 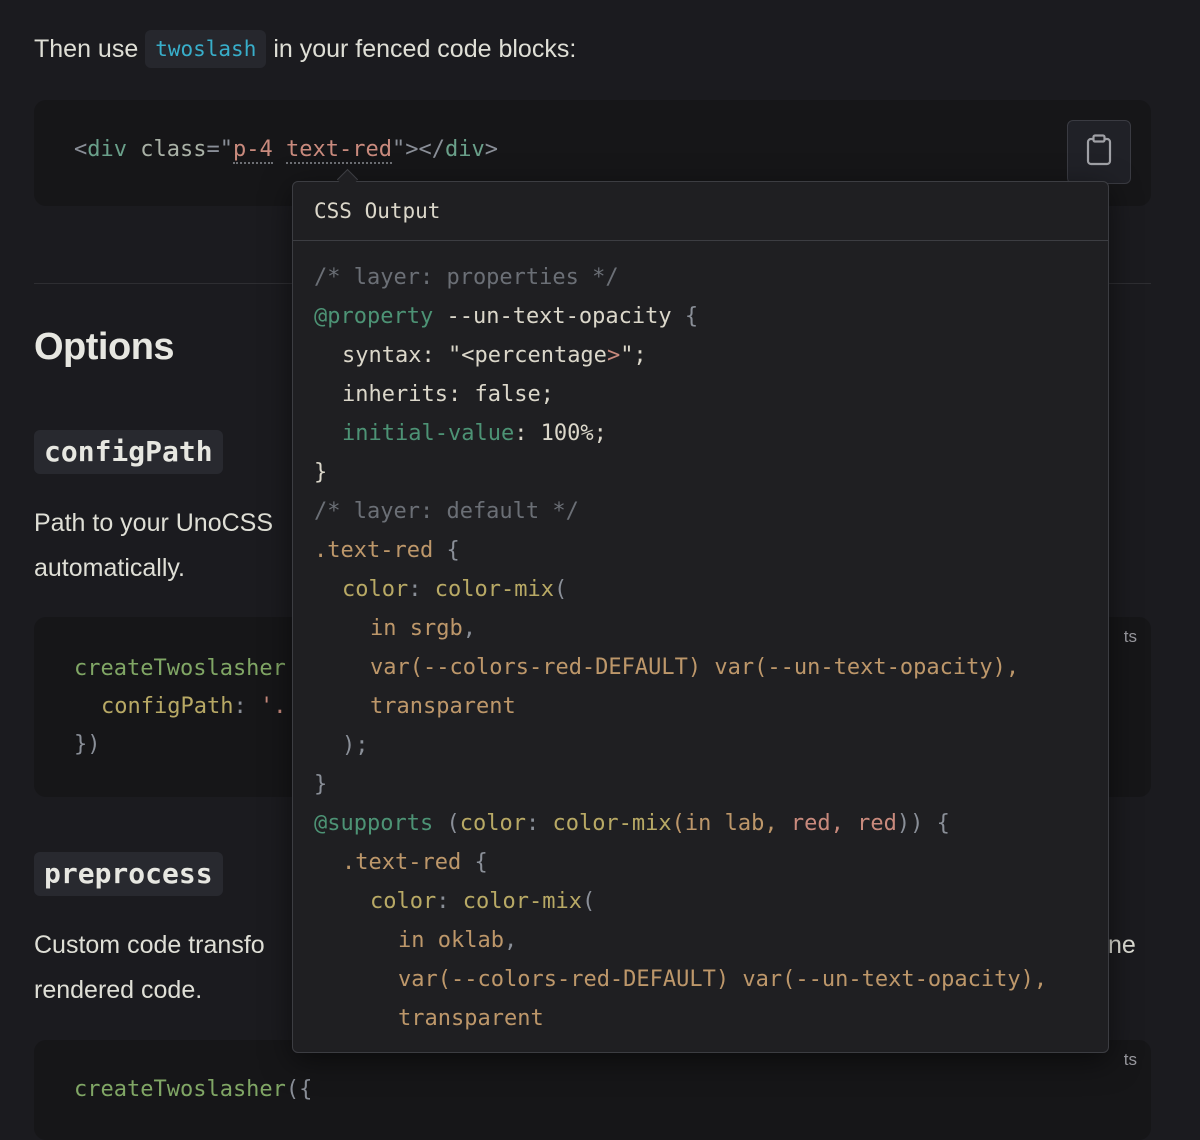 I want to click on class-token-text-red: text-red, so click(x=338, y=150).